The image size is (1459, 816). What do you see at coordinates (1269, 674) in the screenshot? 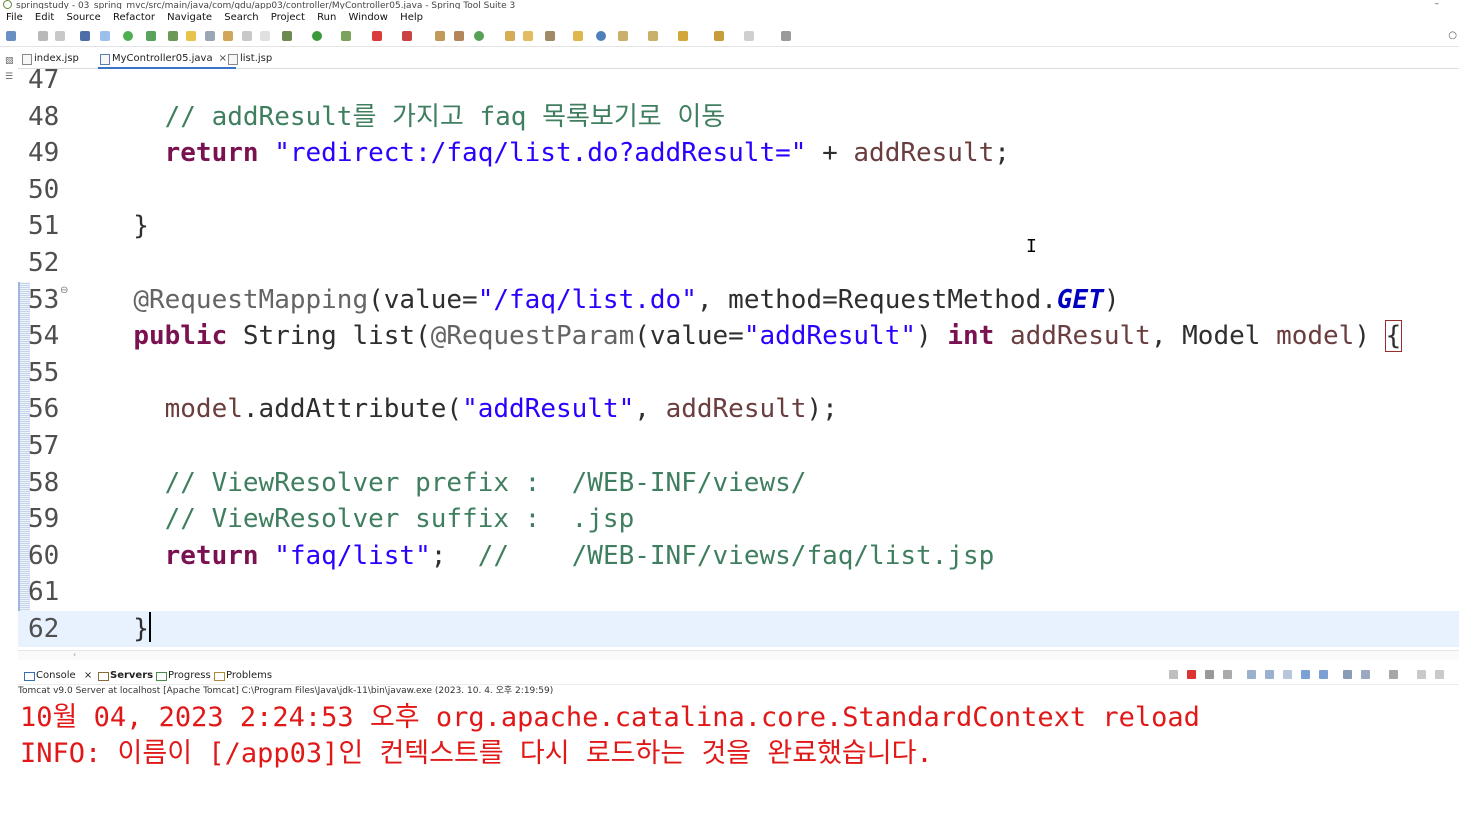
I see `scroll-lock-icon` at bounding box center [1269, 674].